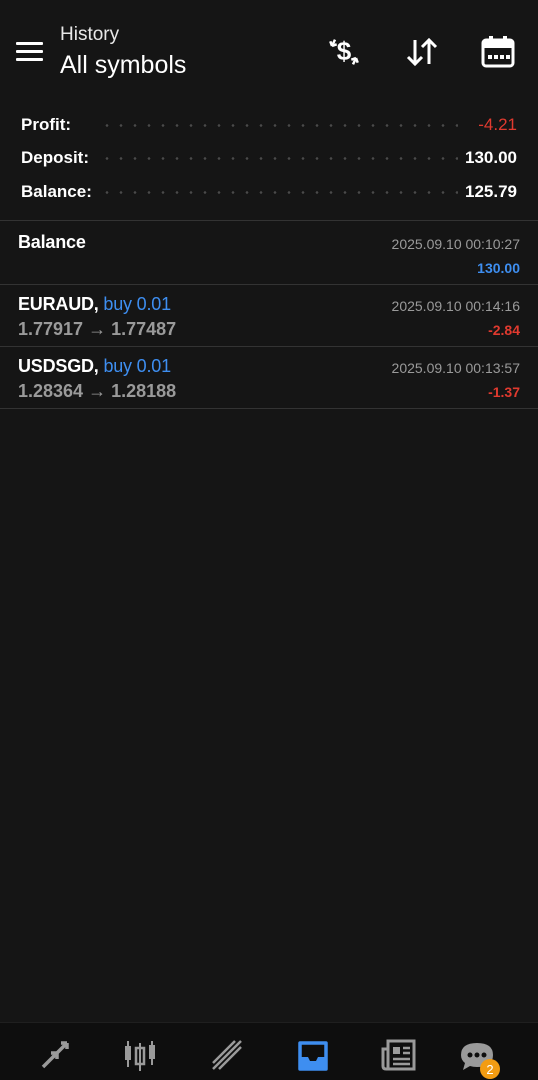 The image size is (538, 1080). What do you see at coordinates (52, 242) in the screenshot?
I see `deal-symbol: Balance` at bounding box center [52, 242].